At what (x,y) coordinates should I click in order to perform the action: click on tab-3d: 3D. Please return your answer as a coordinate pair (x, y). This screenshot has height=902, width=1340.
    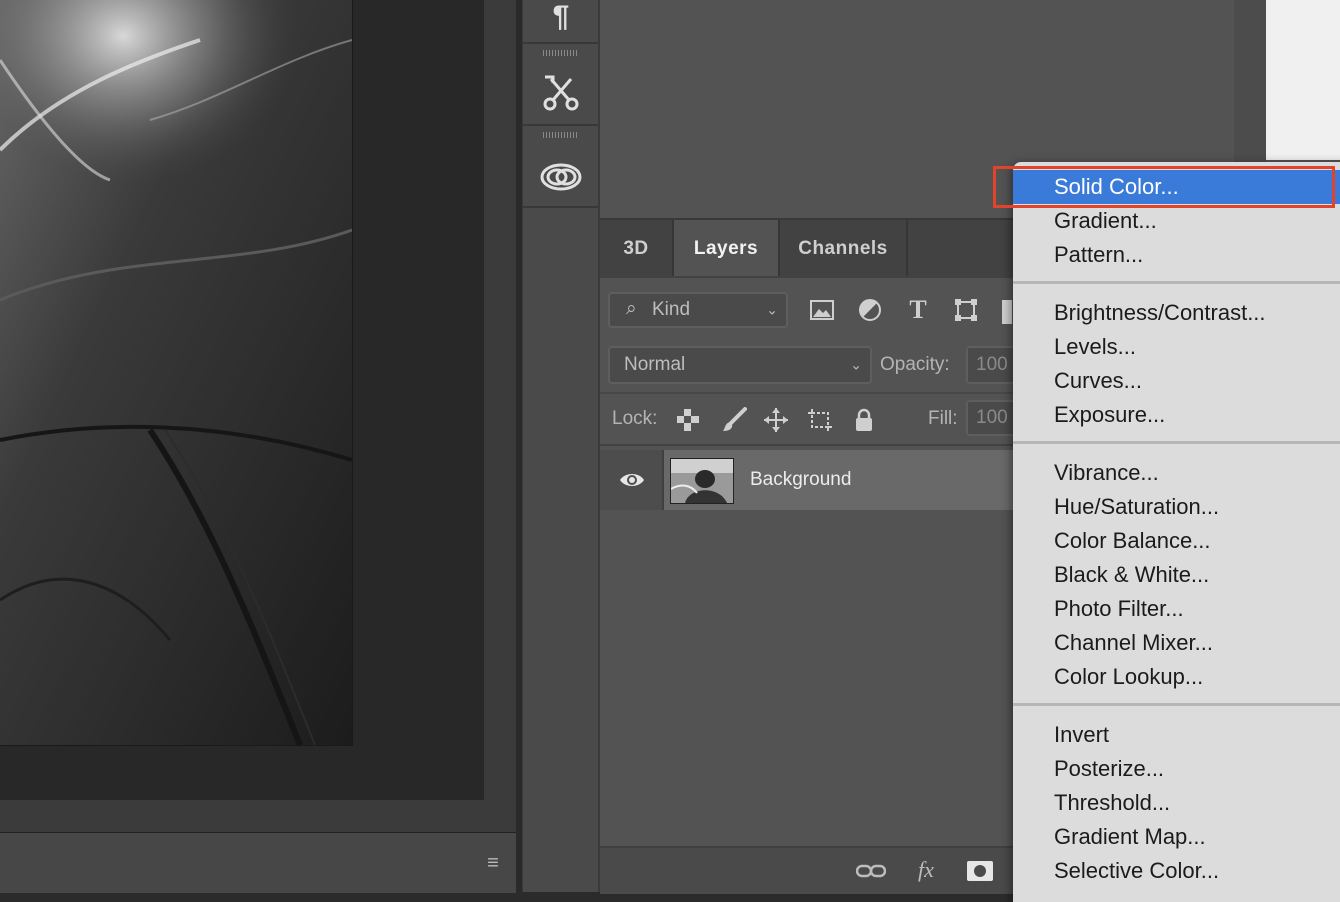
    Looking at the image, I should click on (636, 248).